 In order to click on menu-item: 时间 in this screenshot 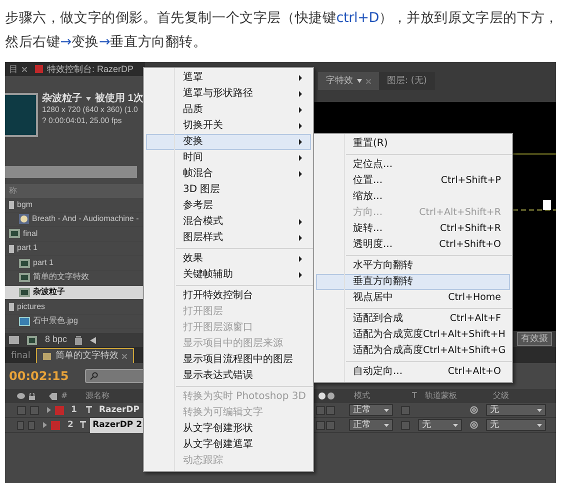, I will do `click(228, 158)`.